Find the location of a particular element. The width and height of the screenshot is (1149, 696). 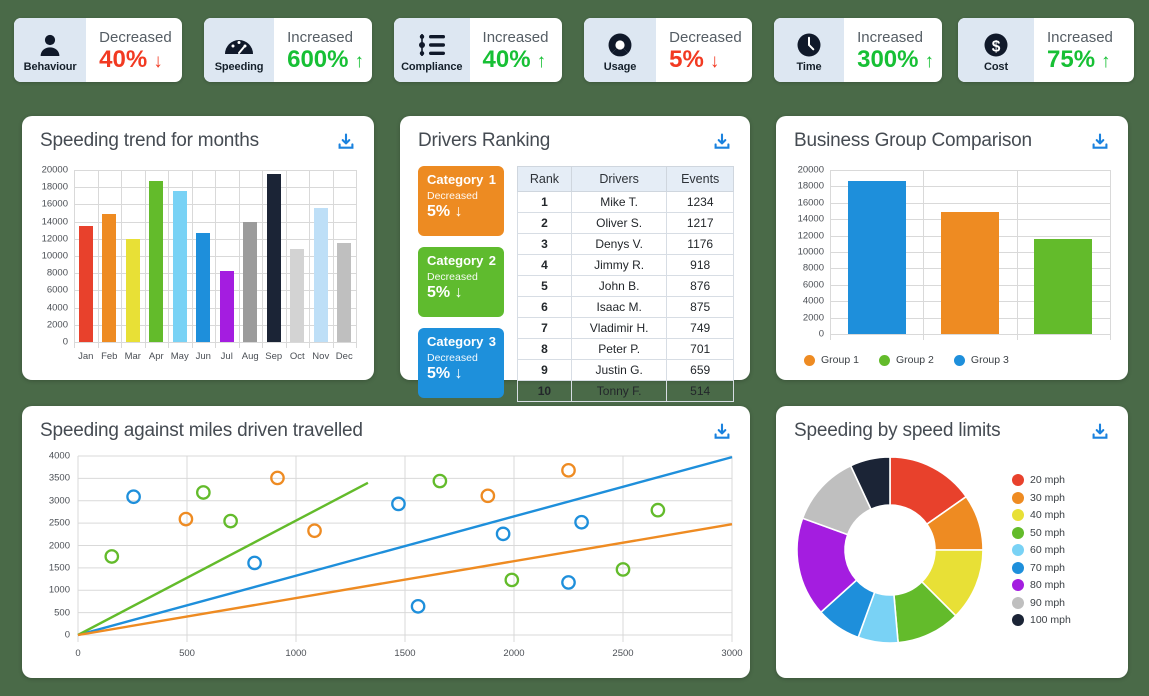

category-badge: Category 1 Decreased 5% ↓ is located at coordinates (461, 201).